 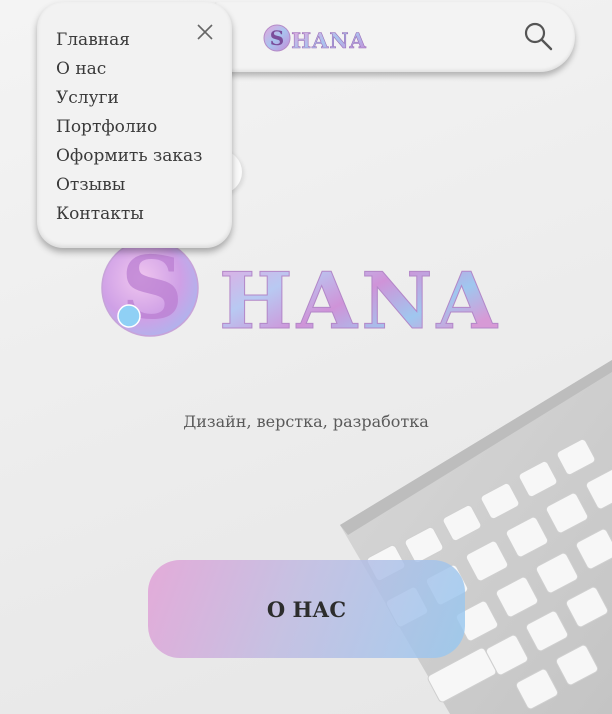 What do you see at coordinates (129, 40) in the screenshot?
I see `nav-item-home: Главная` at bounding box center [129, 40].